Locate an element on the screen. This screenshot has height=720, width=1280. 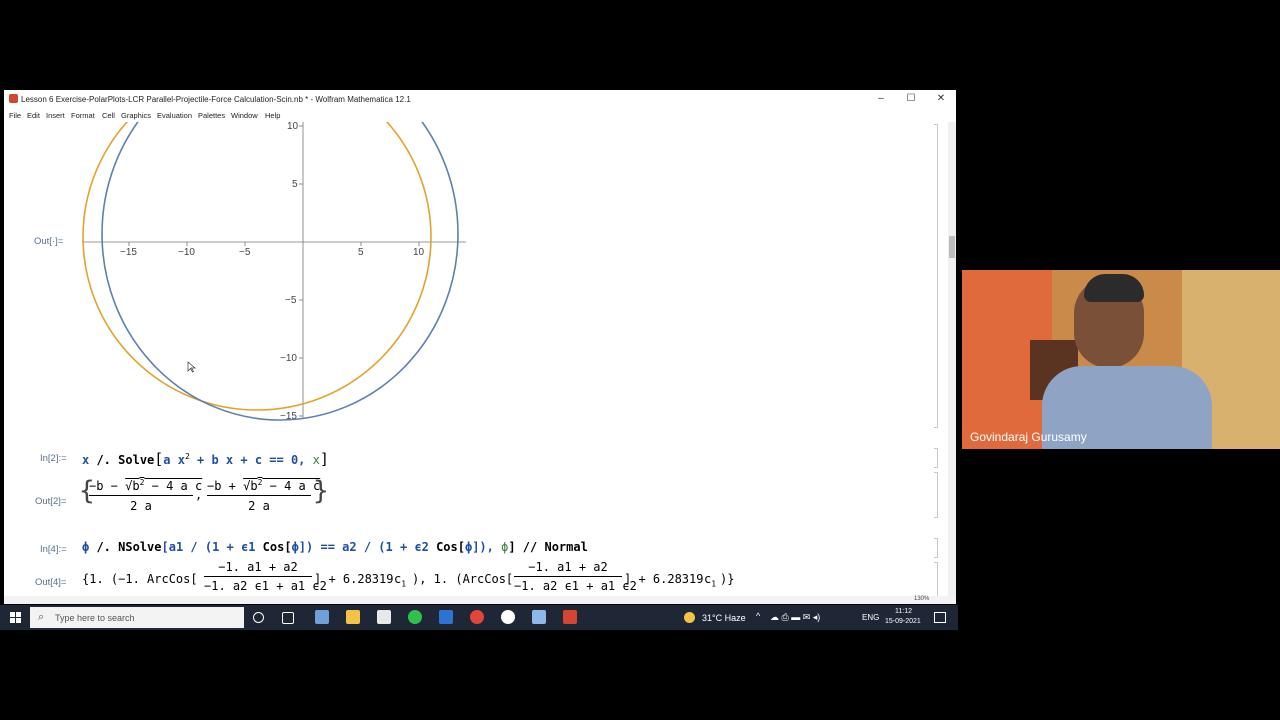
y-tick-label: 5 is located at coordinates (295, 184).